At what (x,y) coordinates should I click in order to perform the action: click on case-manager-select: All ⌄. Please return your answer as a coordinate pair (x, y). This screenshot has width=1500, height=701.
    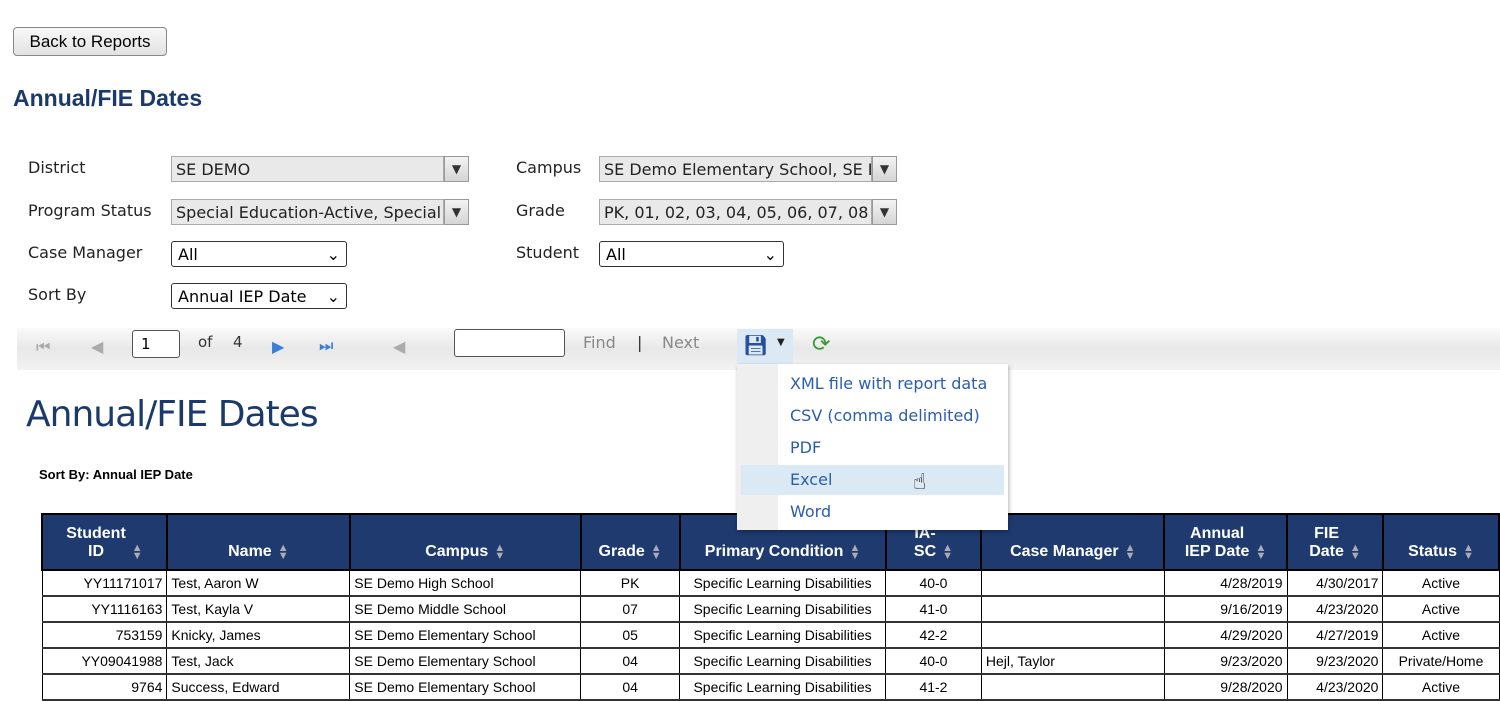
    Looking at the image, I should click on (259, 254).